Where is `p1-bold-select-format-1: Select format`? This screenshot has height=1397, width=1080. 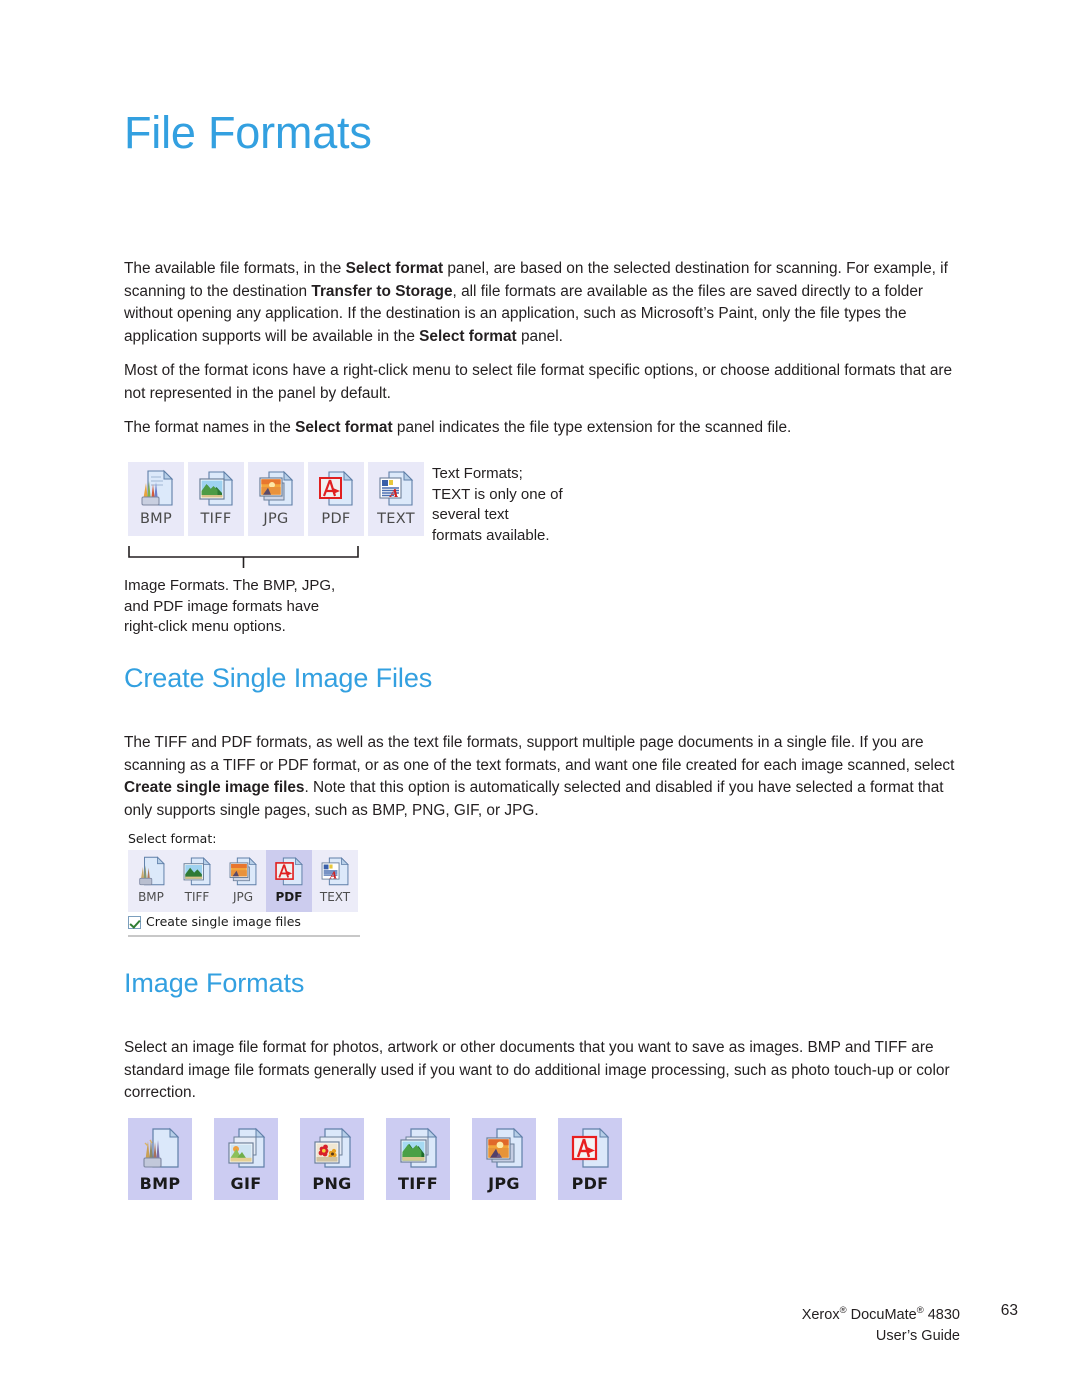 p1-bold-select-format-1: Select format is located at coordinates (394, 268).